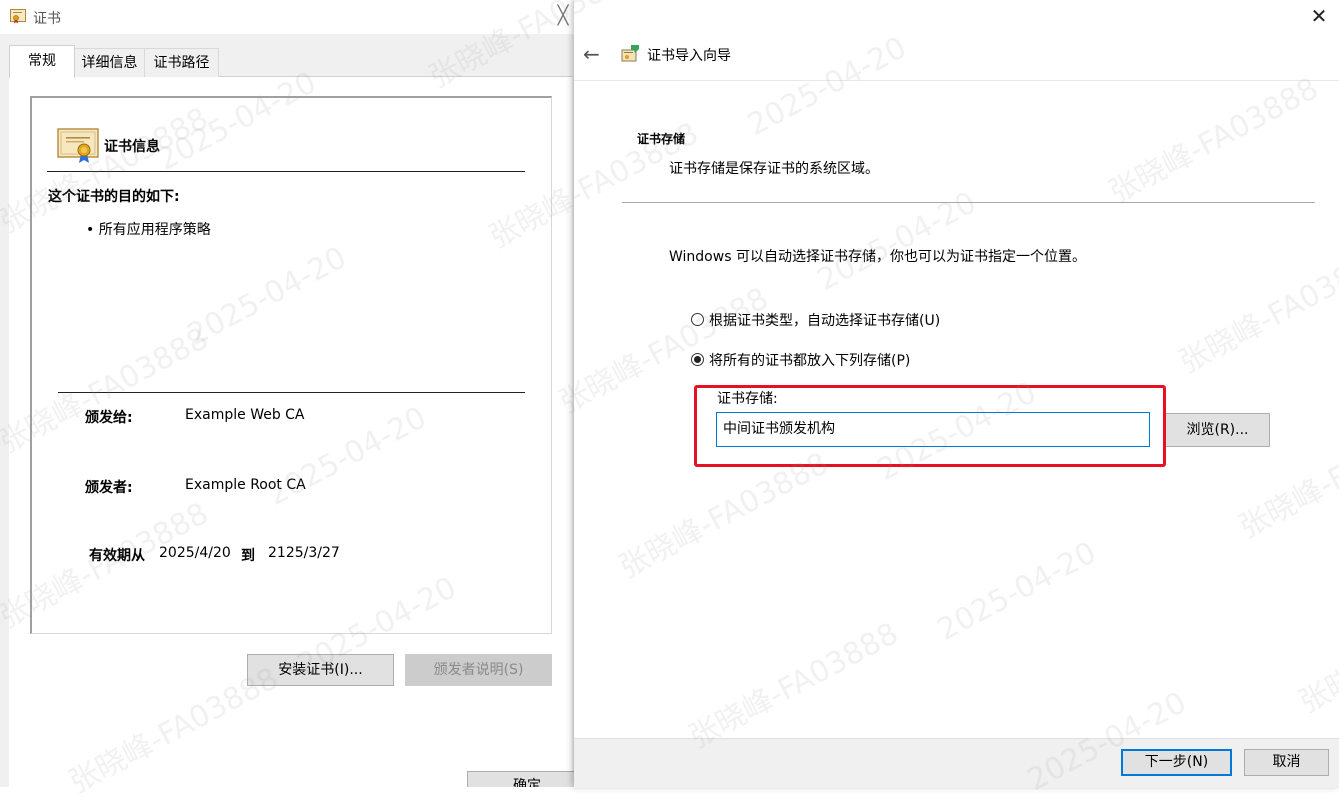 The height and width of the screenshot is (801, 1339). I want to click on radio-auto-select-store, so click(697, 319).